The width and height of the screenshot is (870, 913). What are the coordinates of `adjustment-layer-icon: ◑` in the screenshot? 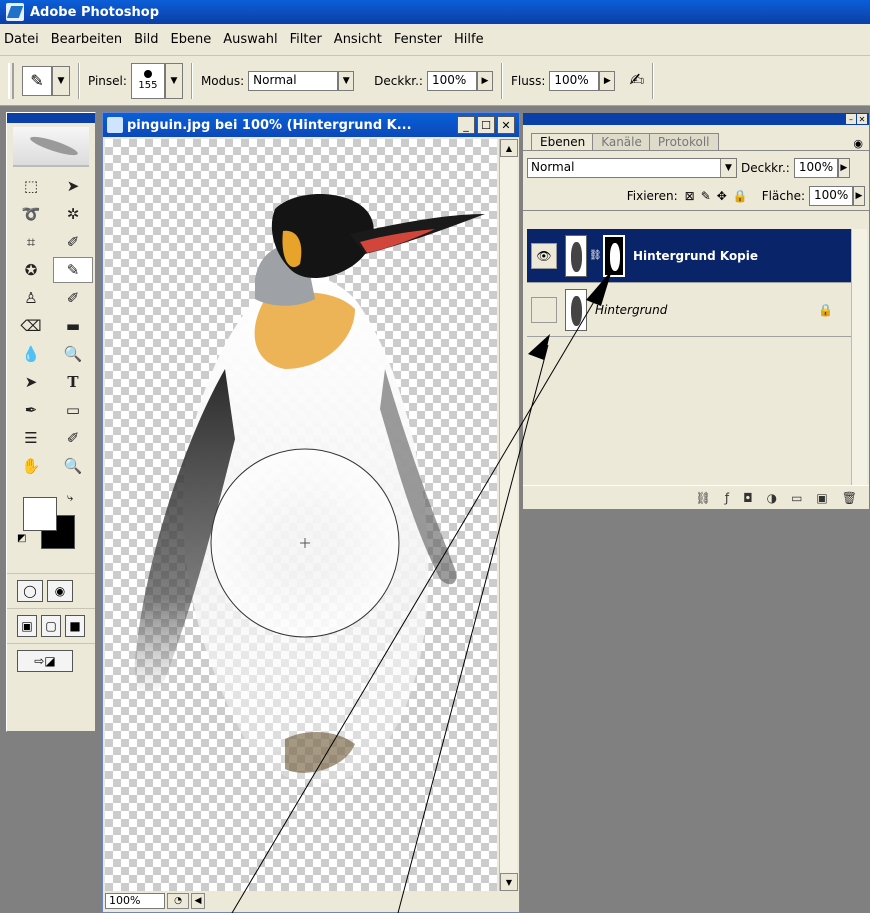 It's located at (772, 498).